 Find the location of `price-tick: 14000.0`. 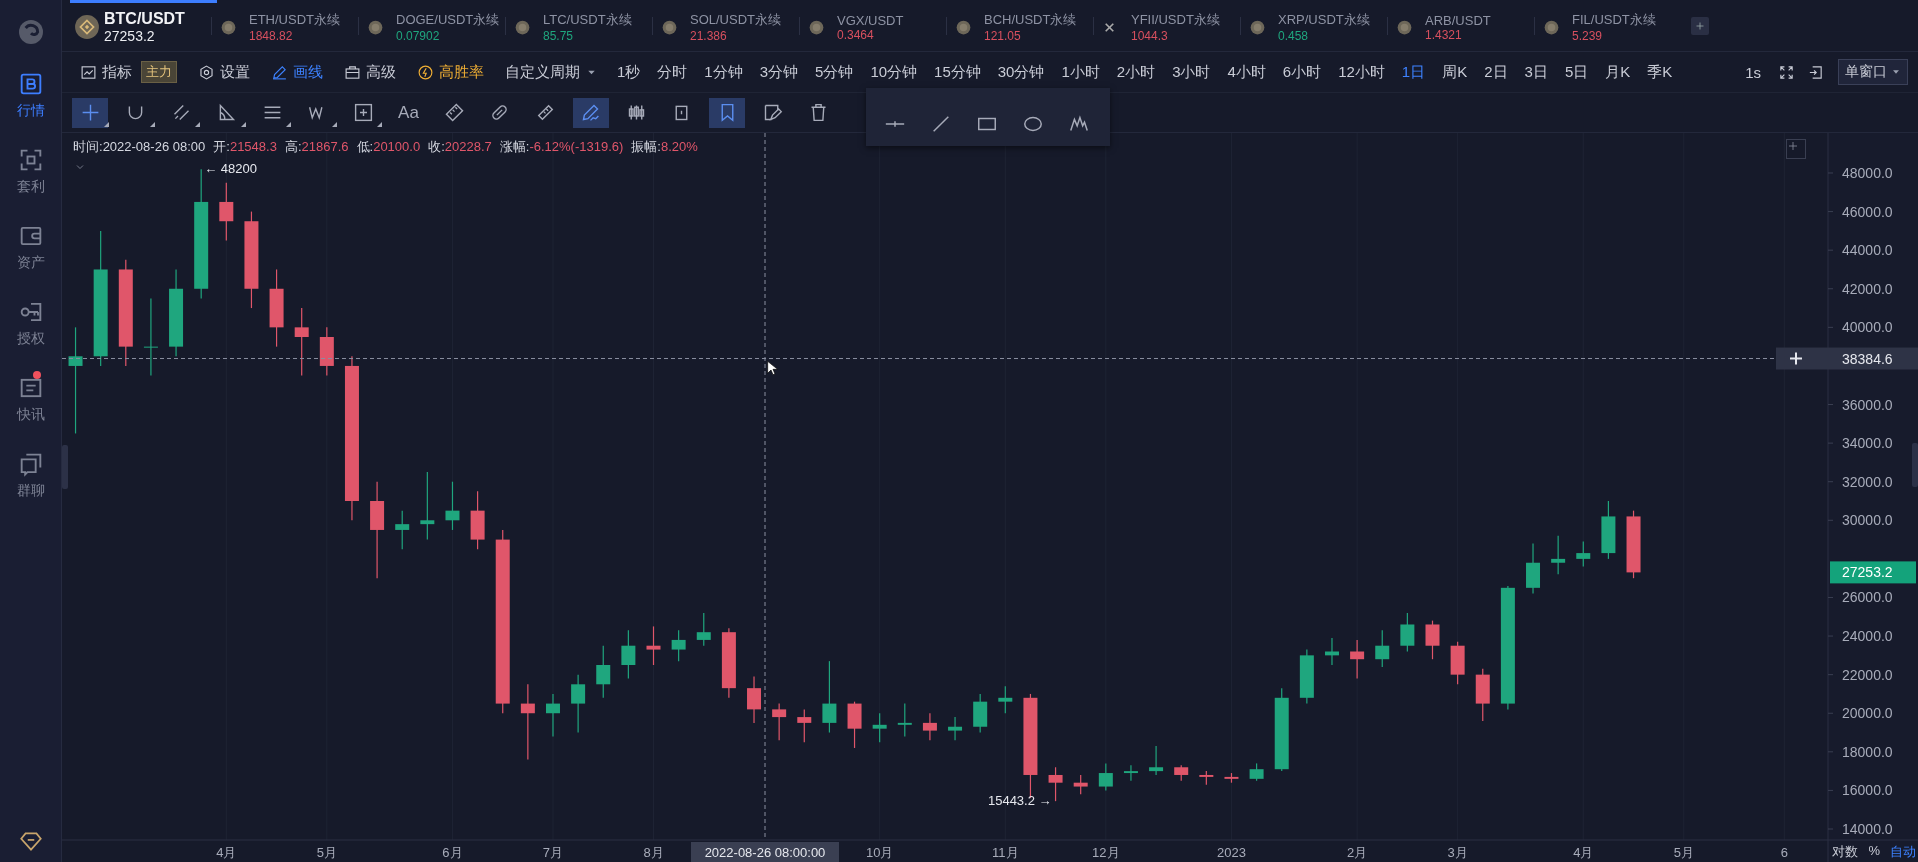

price-tick: 14000.0 is located at coordinates (1867, 829).